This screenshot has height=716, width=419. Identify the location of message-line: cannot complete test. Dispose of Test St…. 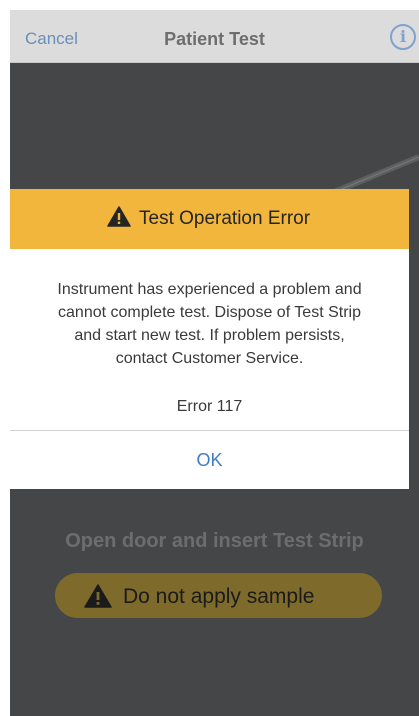
(209, 312).